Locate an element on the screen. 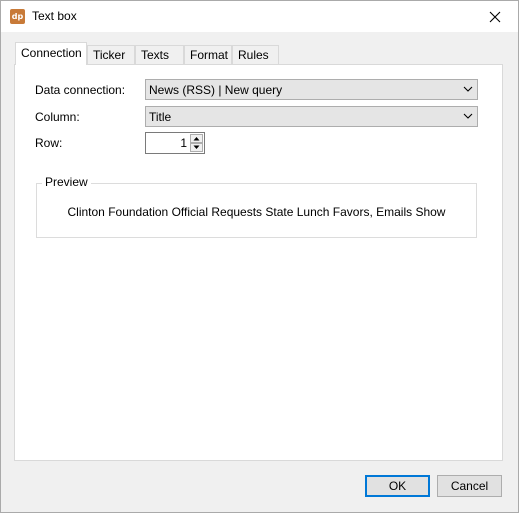 Image resolution: width=519 pixels, height=513 pixels. row-decrement-button is located at coordinates (196, 147).